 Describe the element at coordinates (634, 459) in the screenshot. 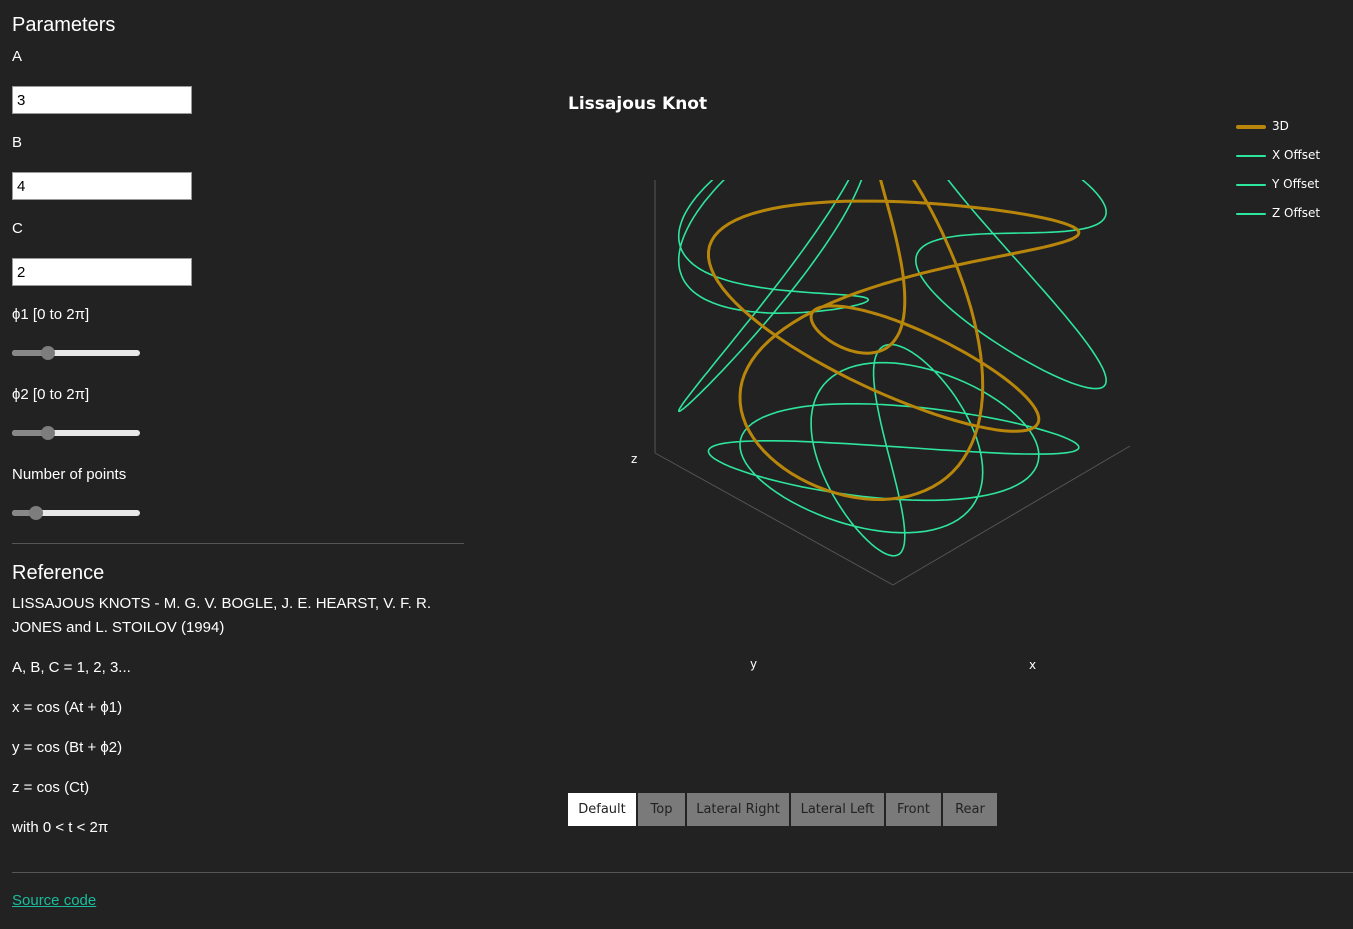

I see `z-axis-label: z` at that location.